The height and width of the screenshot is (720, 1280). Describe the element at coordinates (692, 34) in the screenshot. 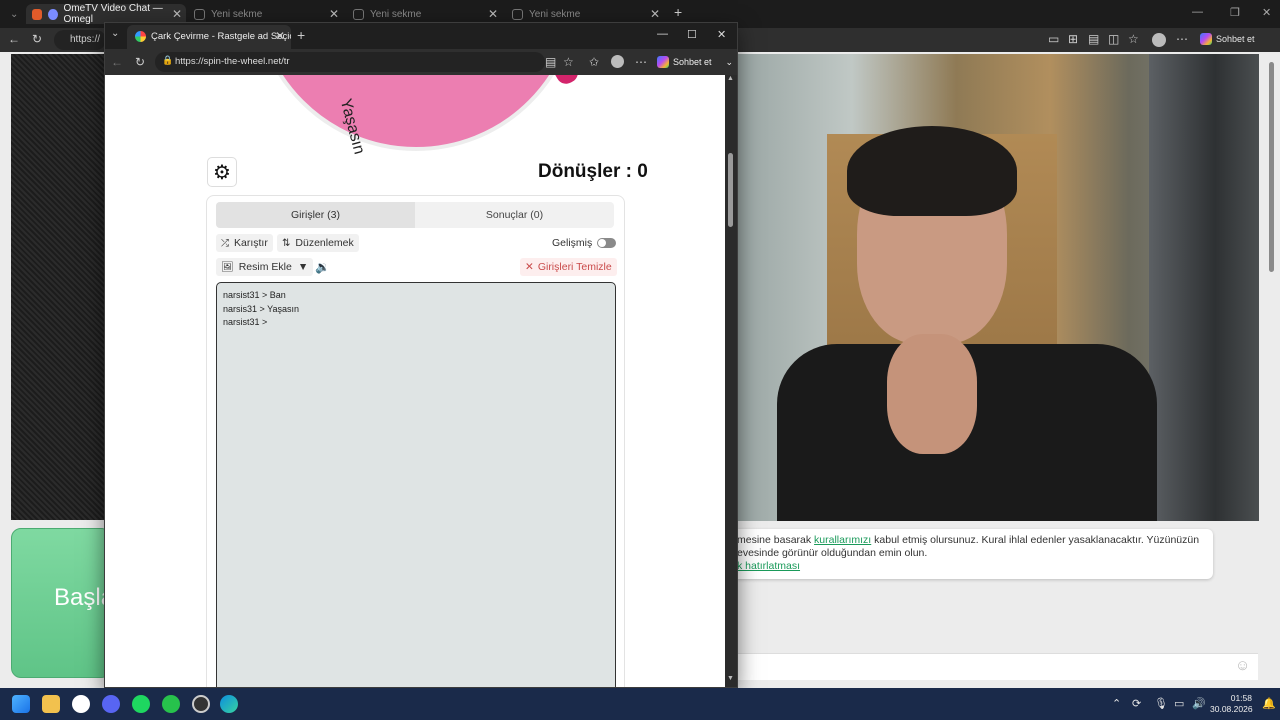

I see `maximize-button: ☐` at that location.